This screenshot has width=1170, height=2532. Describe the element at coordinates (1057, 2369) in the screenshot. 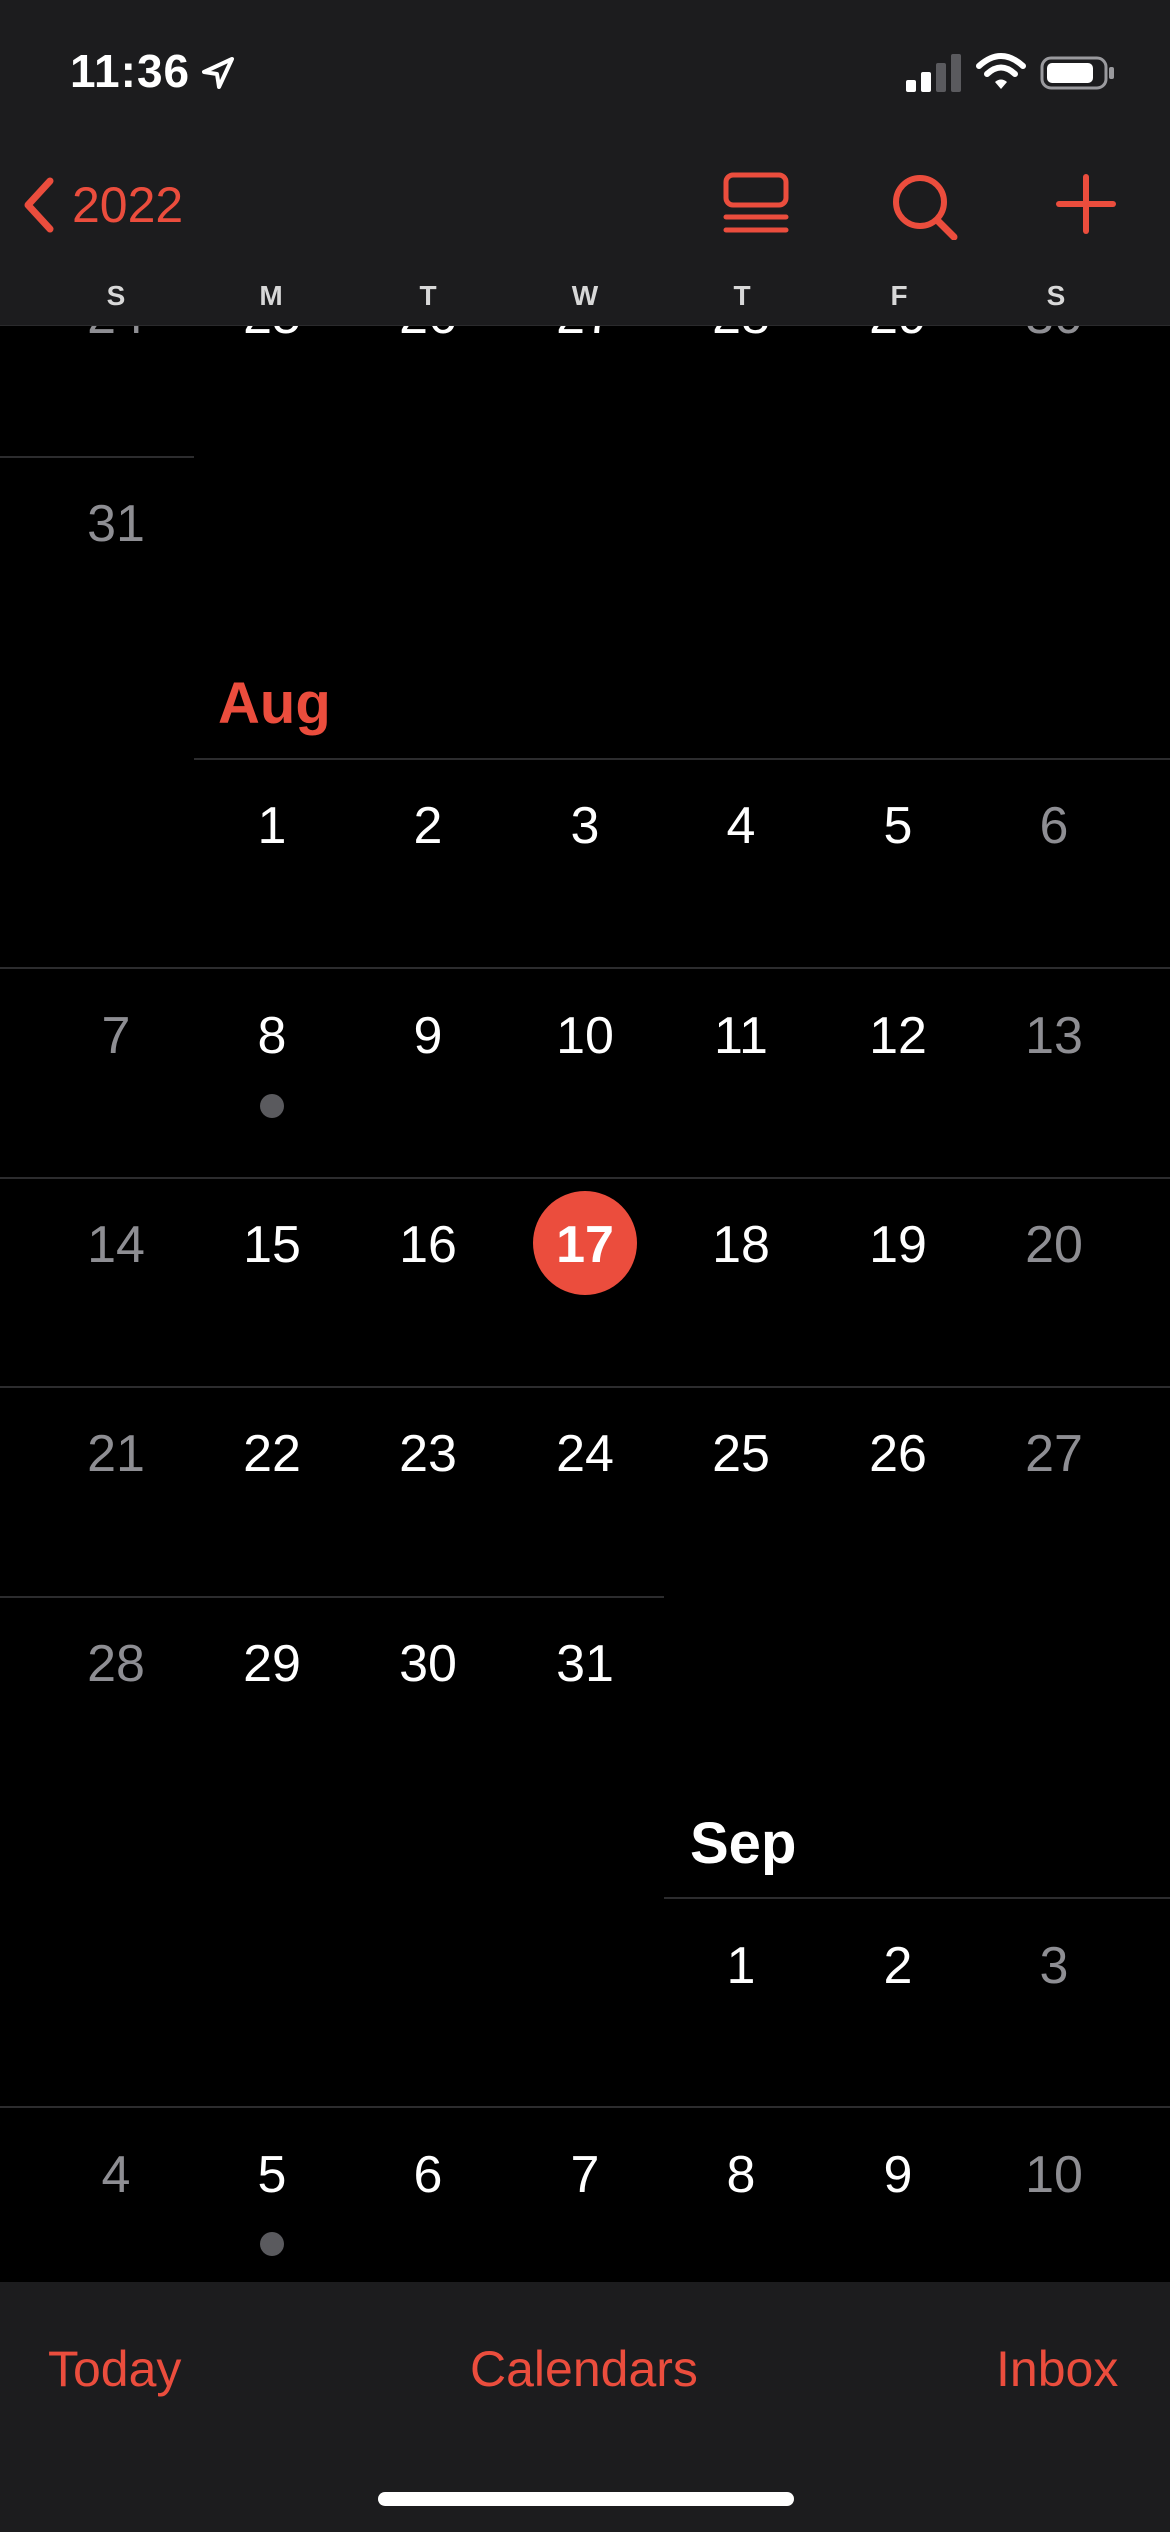

I see `inbox-button: Inbox` at that location.